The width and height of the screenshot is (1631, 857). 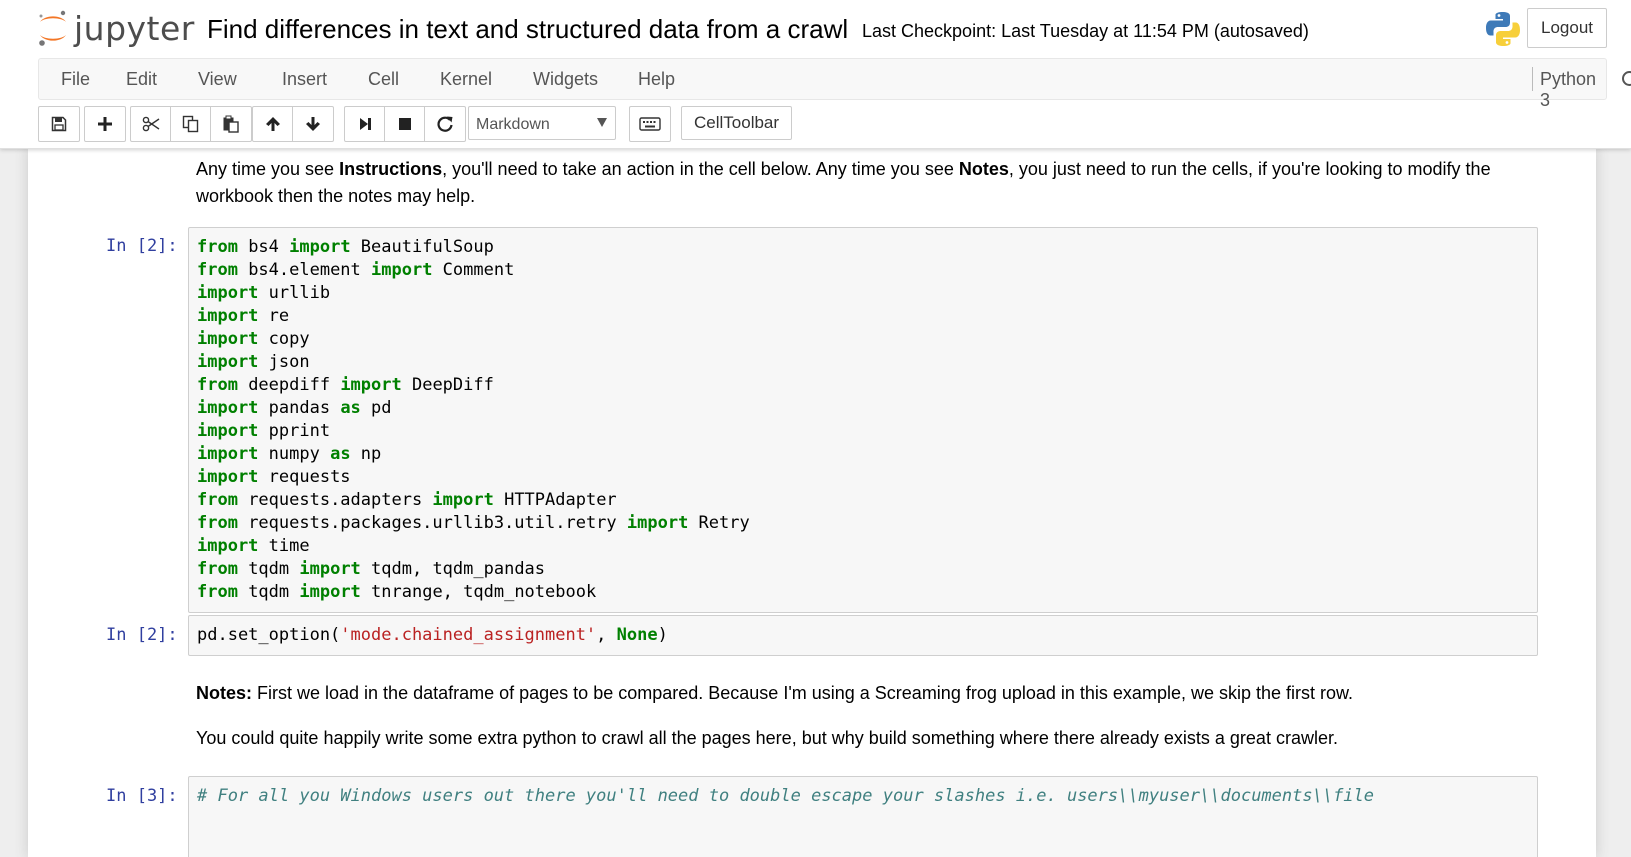 I want to click on cell-type-value: Markdown, so click(x=513, y=124).